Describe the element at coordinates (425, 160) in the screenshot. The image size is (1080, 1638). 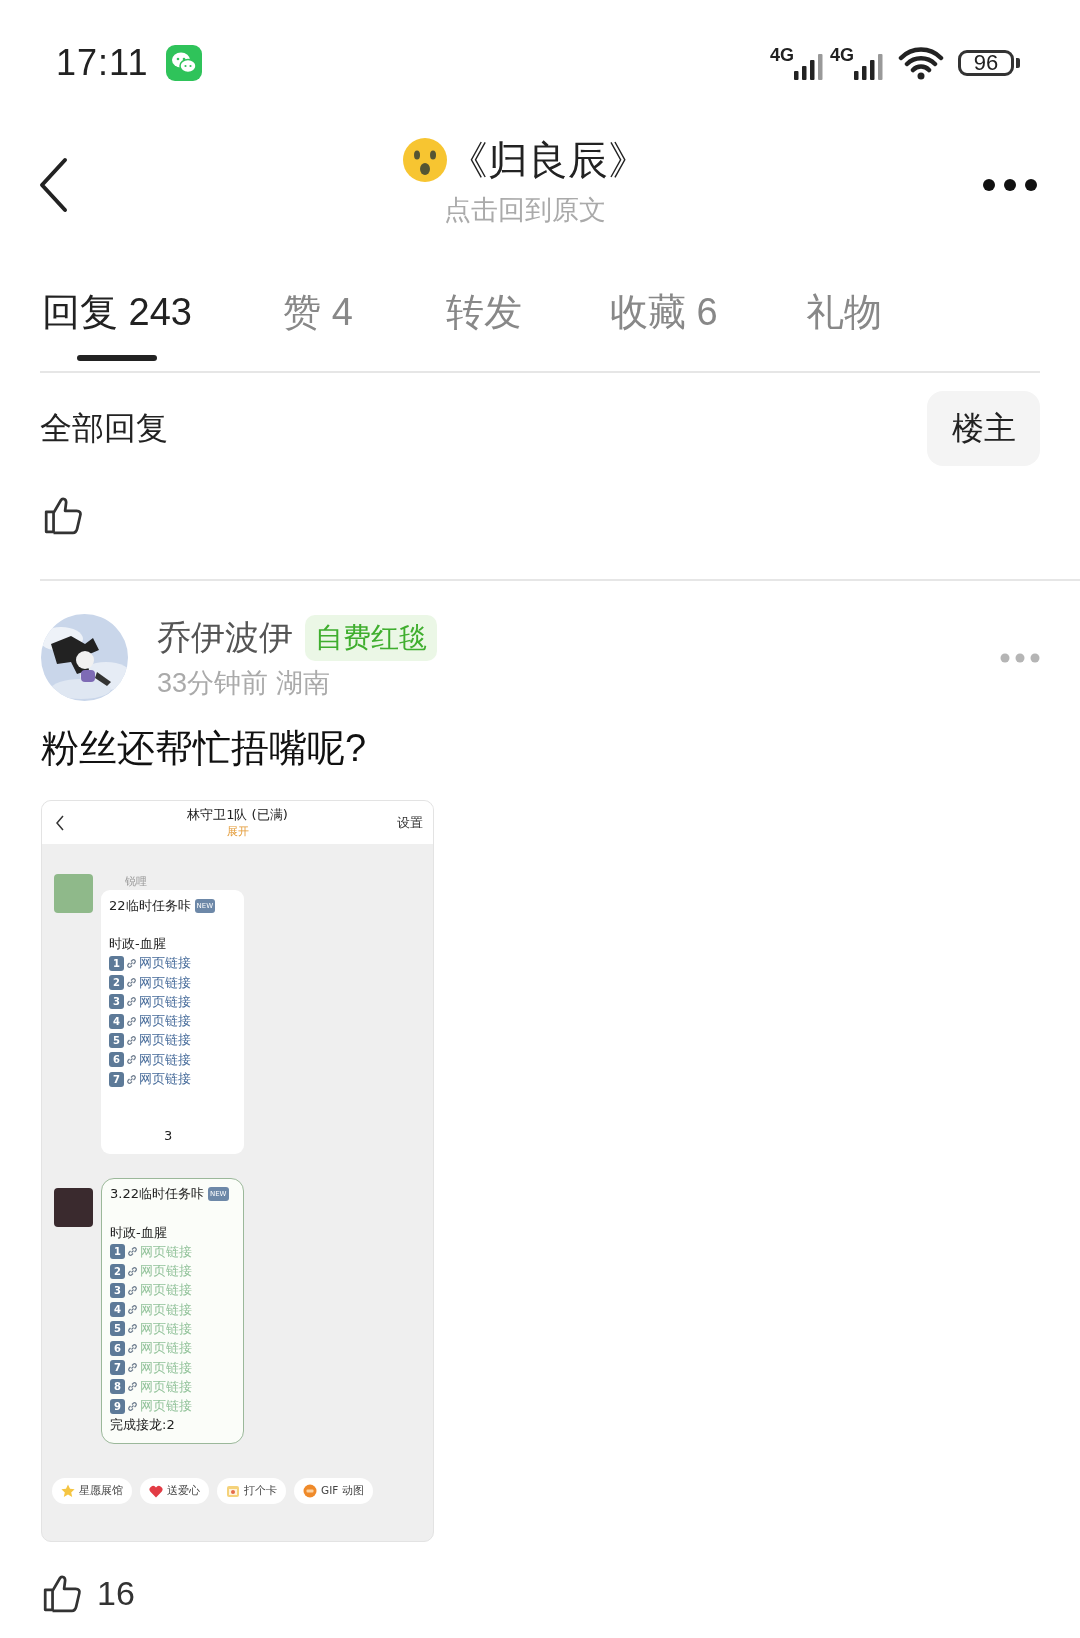
I see `surprised-face-icon` at that location.